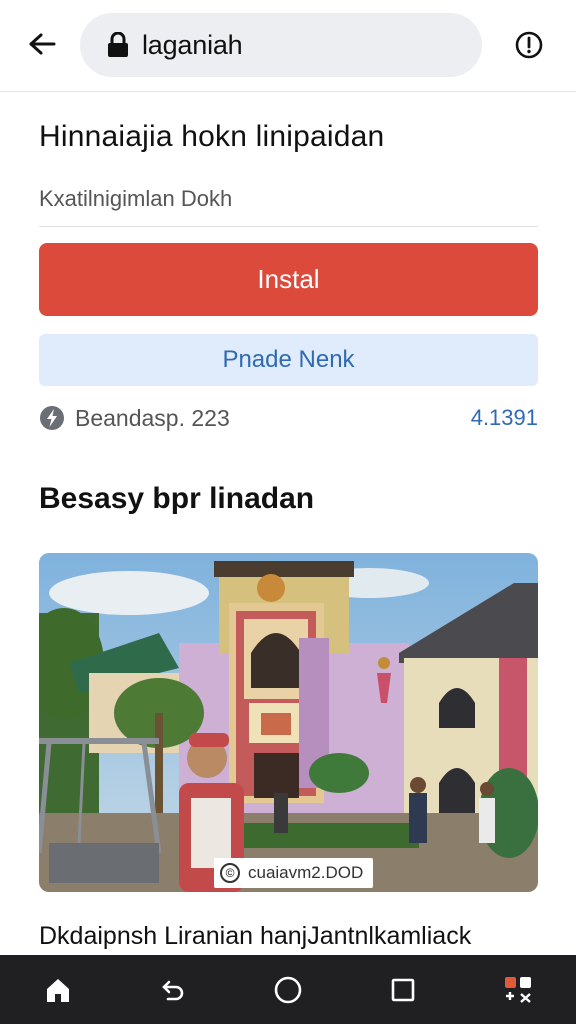 This screenshot has height=1024, width=576. I want to click on status-row: Beandasp. 223 4.1391, so click(288, 418).